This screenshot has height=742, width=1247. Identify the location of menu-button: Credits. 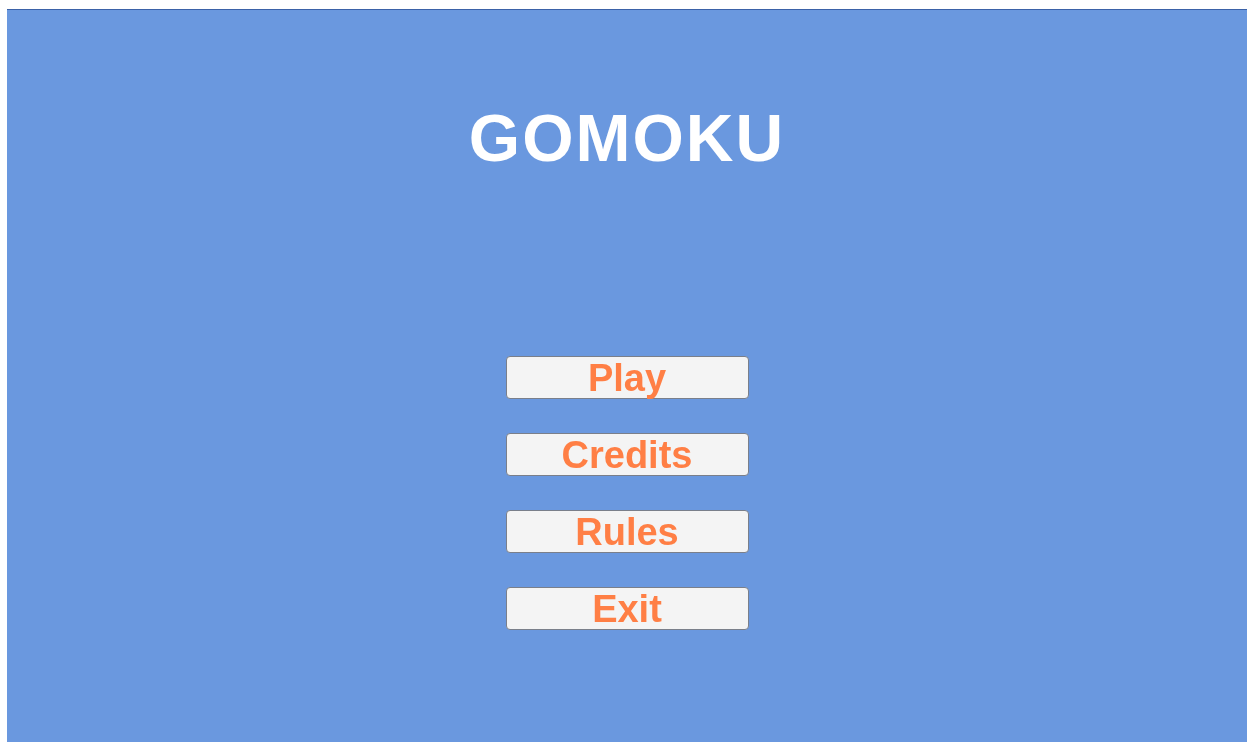
(627, 454).